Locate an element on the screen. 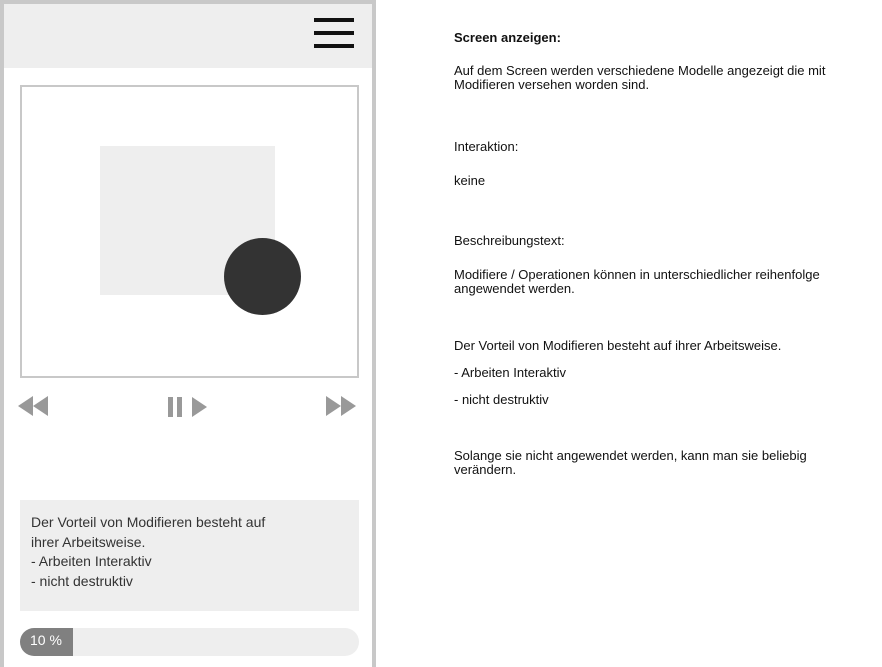 This screenshot has height=667, width=882. rewind-icon is located at coordinates (34, 406).